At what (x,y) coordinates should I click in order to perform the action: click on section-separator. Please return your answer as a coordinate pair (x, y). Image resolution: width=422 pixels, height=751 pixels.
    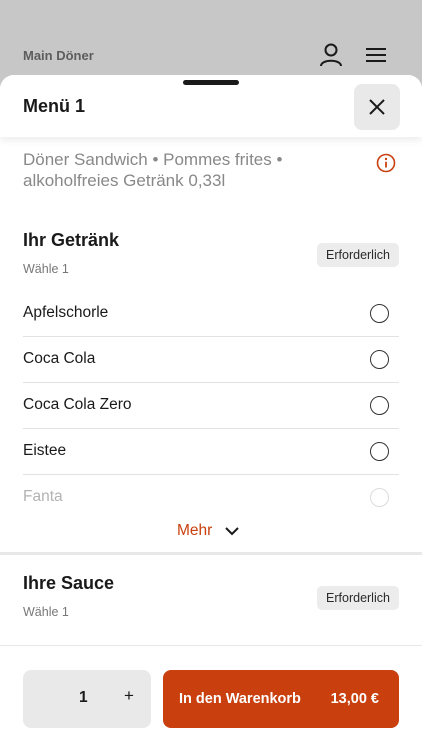
    Looking at the image, I should click on (211, 553).